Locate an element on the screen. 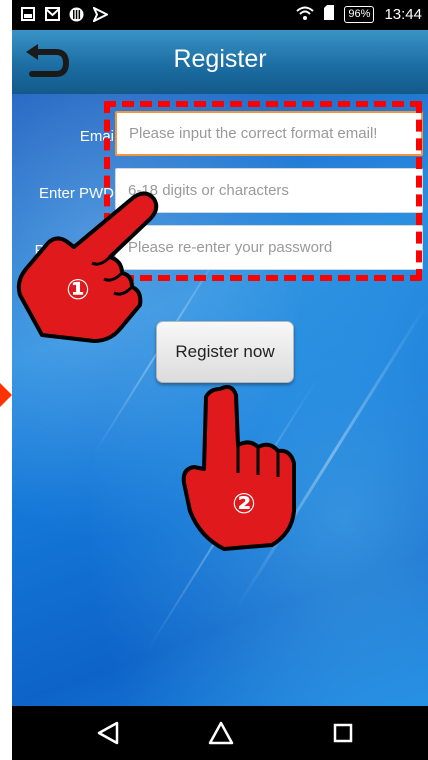 Image resolution: width=428 pixels, height=760 pixels. mail-icon is located at coordinates (52, 14).